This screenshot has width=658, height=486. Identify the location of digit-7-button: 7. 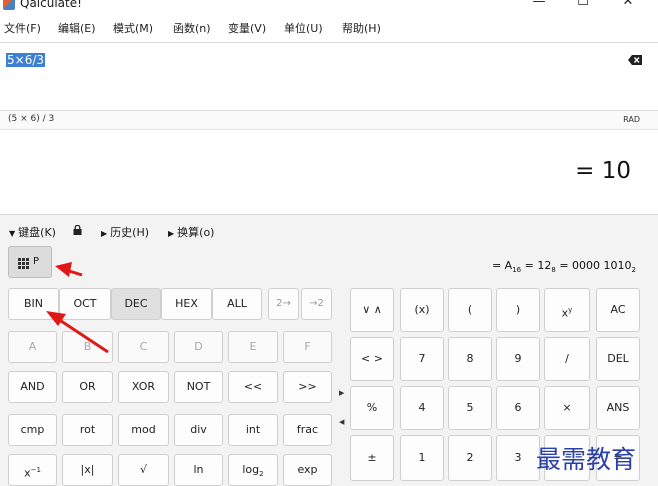
(422, 359).